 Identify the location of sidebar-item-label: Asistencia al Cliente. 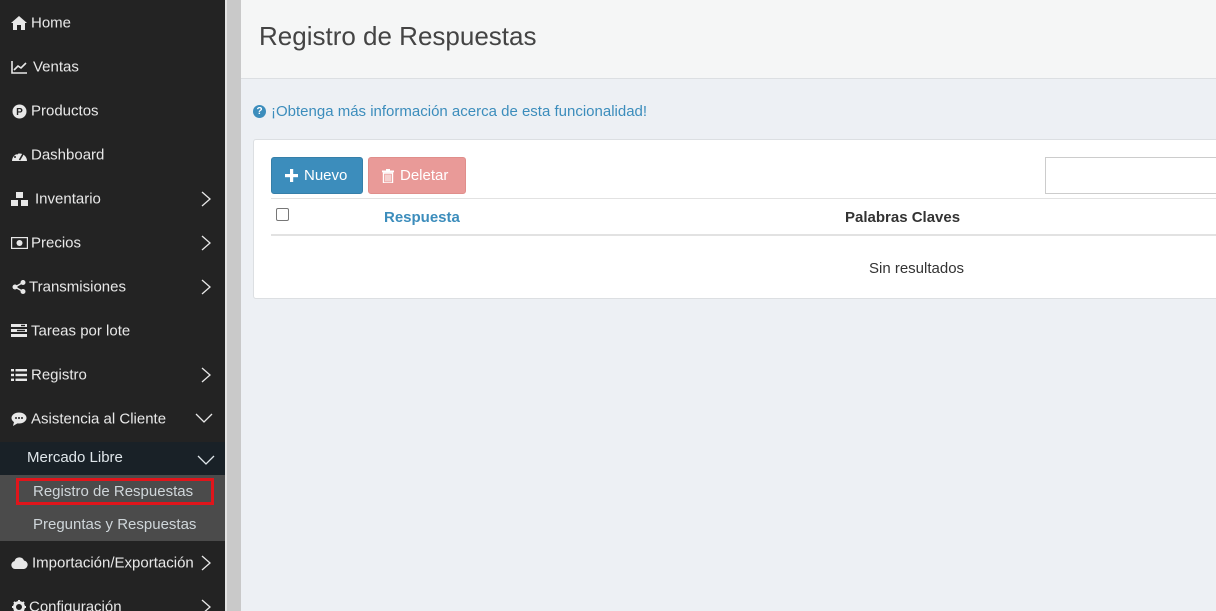
(99, 419).